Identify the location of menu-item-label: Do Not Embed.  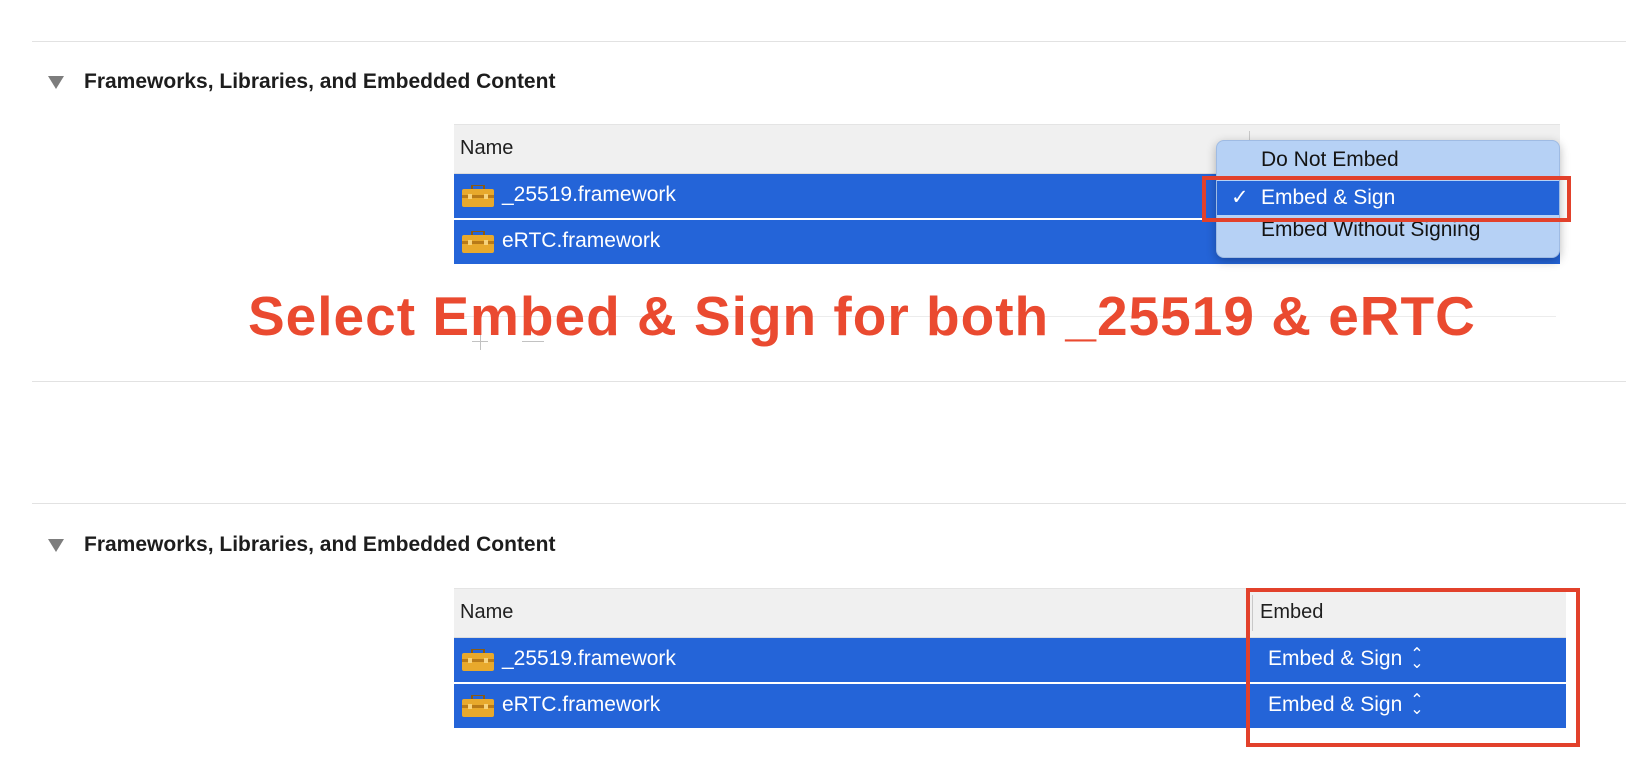
(1330, 159).